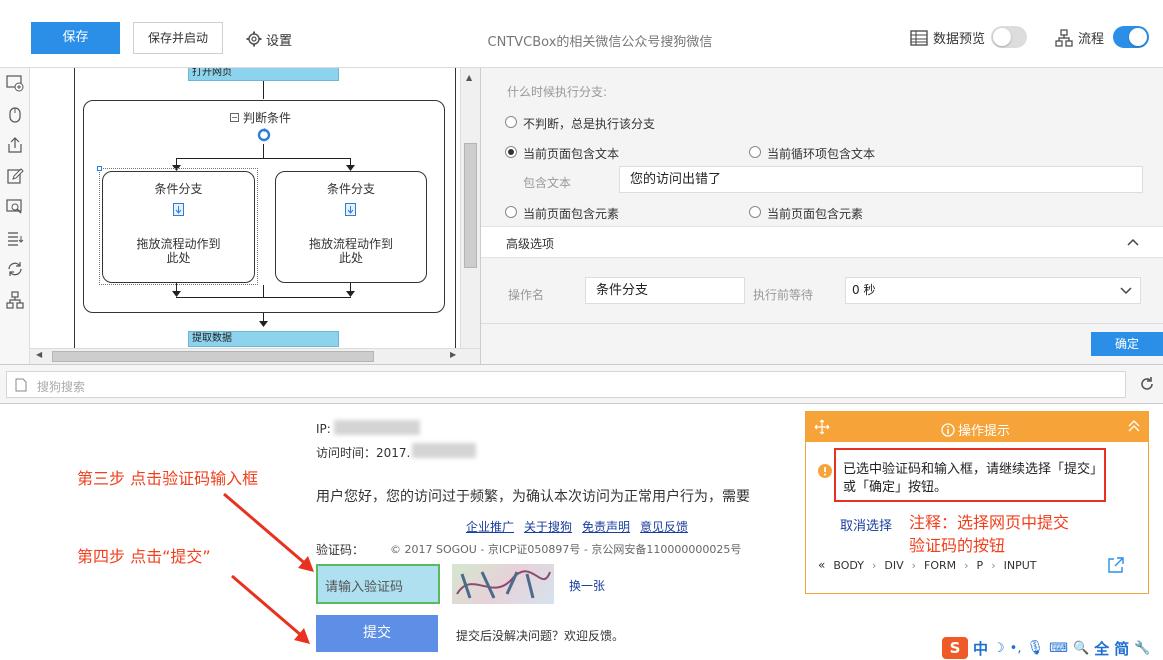 This screenshot has height=660, width=1163. I want to click on edit-icon, so click(15, 177).